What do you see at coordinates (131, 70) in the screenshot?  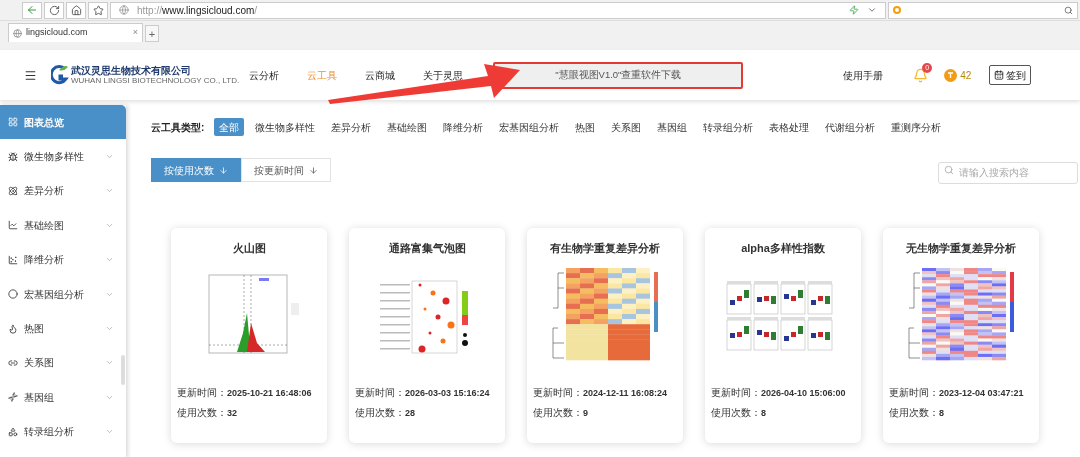 I see `company-name: 武汉灵思生物技术有限公司` at bounding box center [131, 70].